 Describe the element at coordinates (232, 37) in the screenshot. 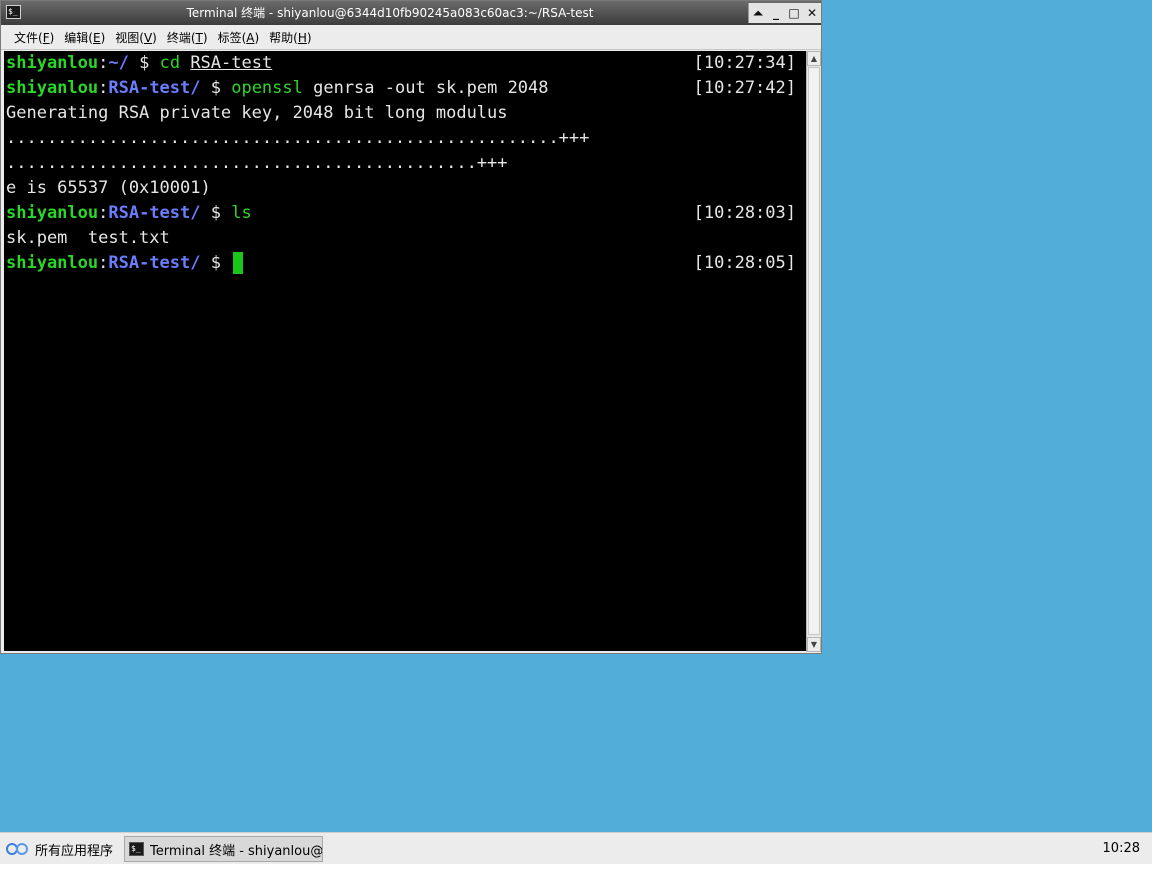

I see `menu-tabs-label: 标签(` at that location.